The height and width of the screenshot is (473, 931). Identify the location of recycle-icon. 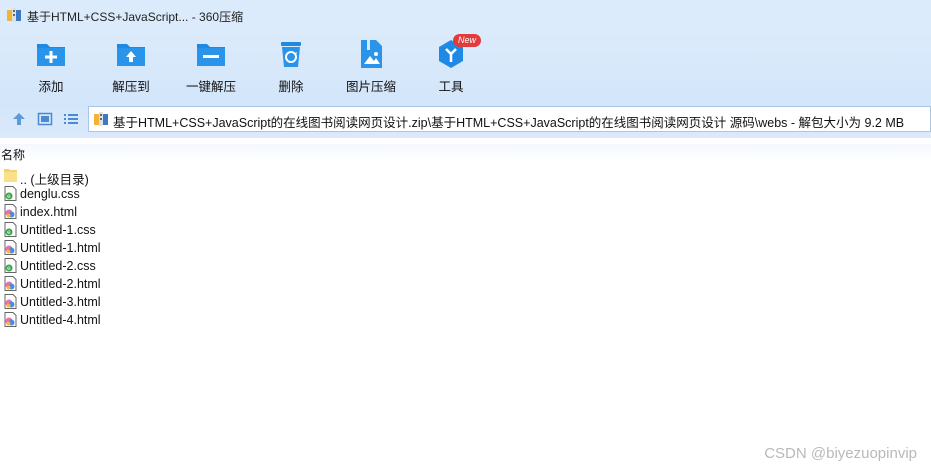
(291, 54).